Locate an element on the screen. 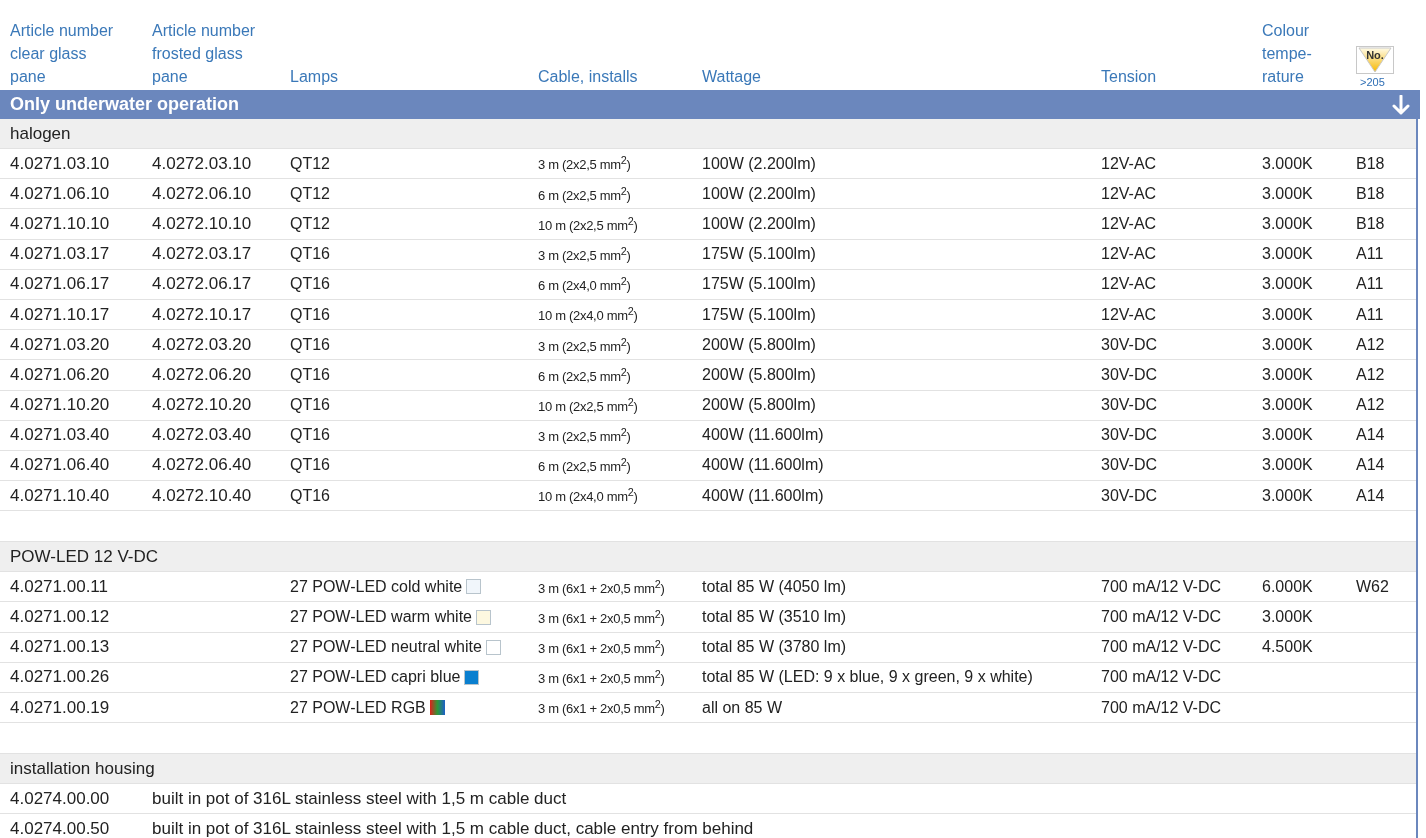 The image size is (1426, 838). column-header: Lamps is located at coordinates (314, 77).